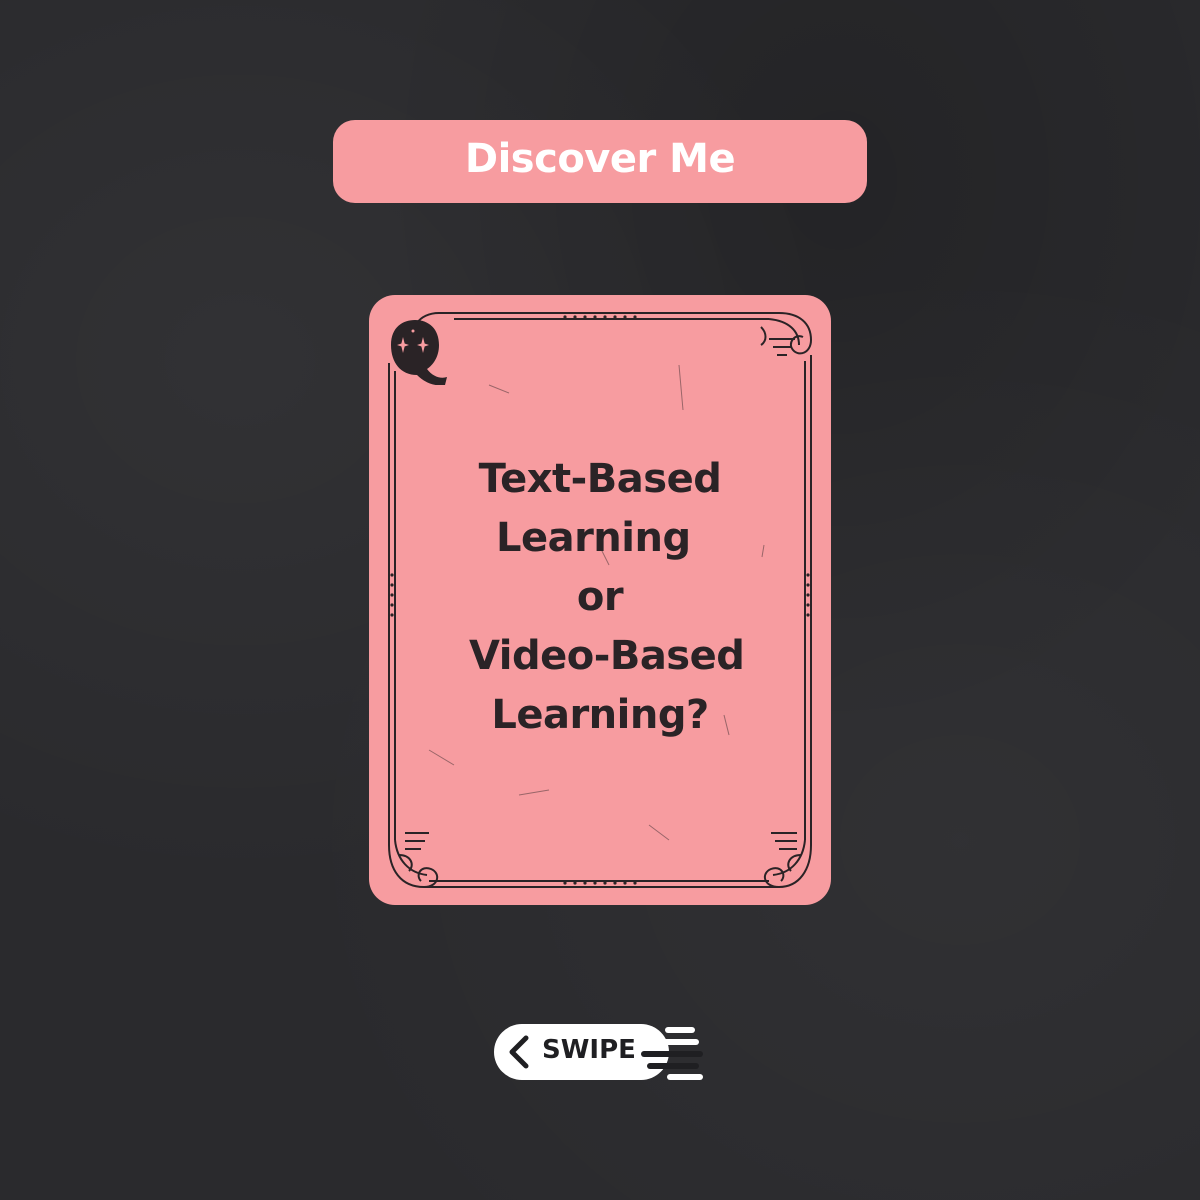 This screenshot has height=1200, width=1200. I want to click on question-line-3: or, so click(600, 597).